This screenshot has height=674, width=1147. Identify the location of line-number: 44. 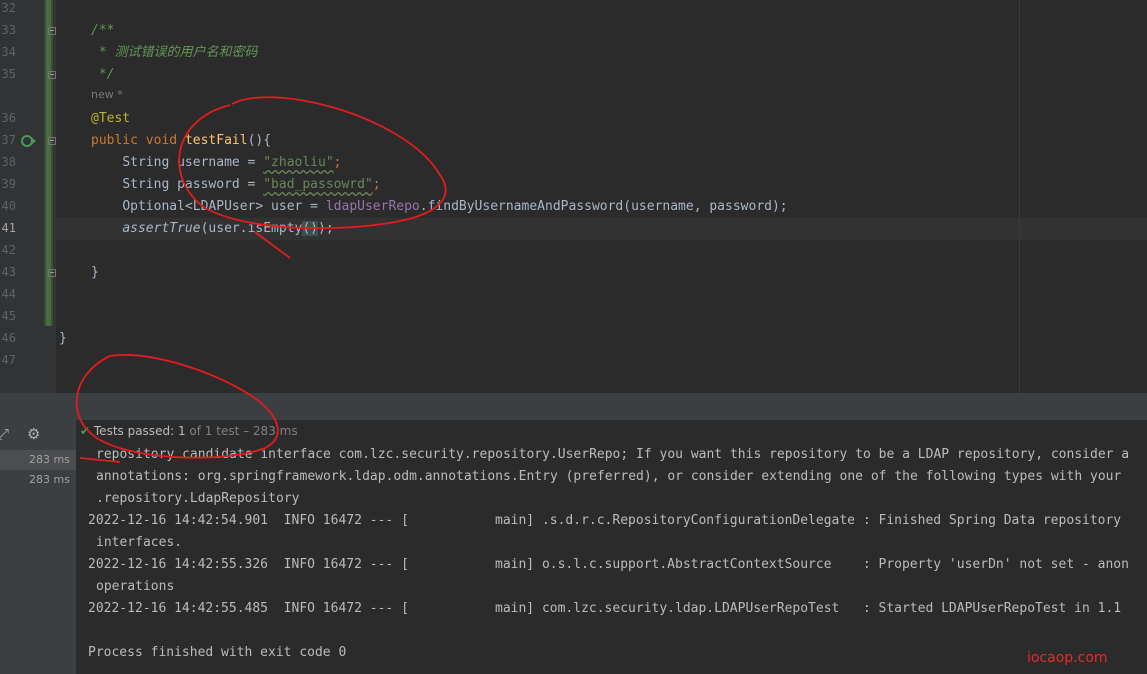
(8, 294).